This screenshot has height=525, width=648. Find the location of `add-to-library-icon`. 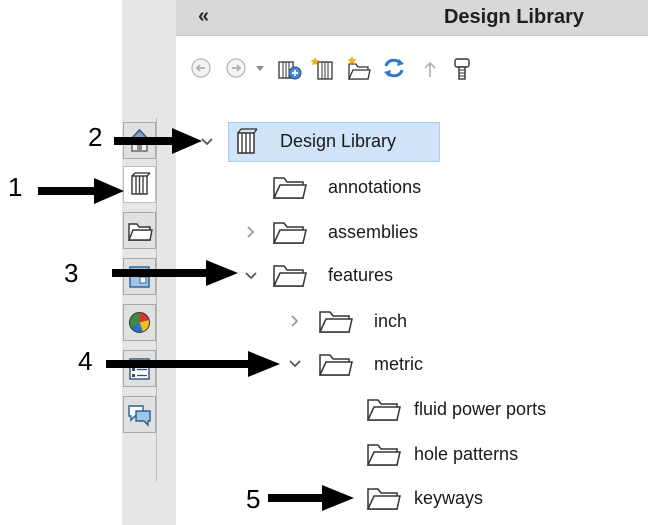

add-to-library-icon is located at coordinates (290, 70).